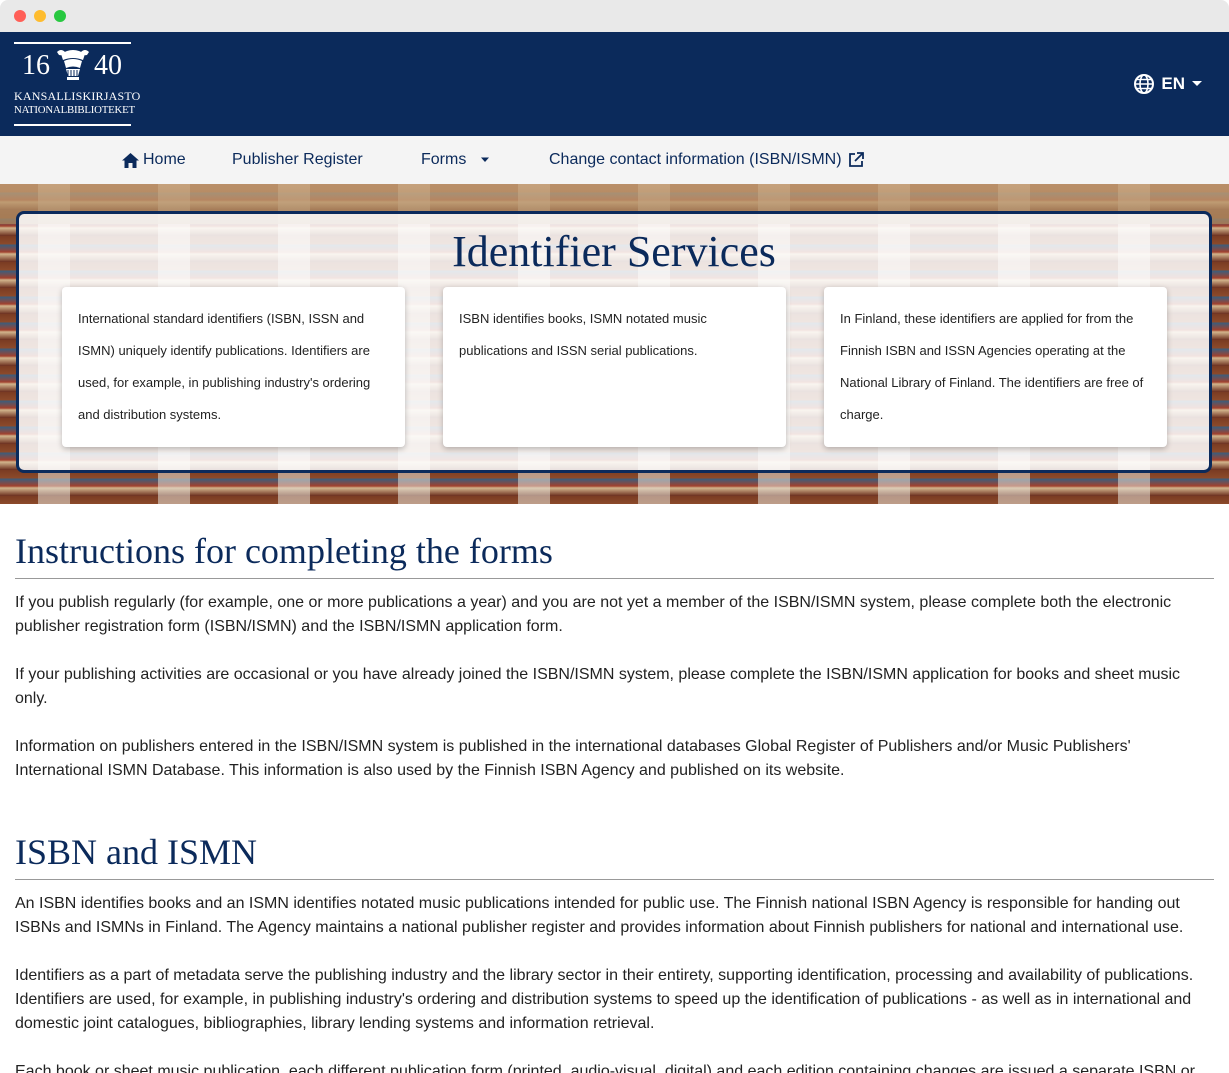 This screenshot has height=1073, width=1229. Describe the element at coordinates (614, 843) in the screenshot. I see `isbn-ismn-heading: ISBN and ISMN` at that location.